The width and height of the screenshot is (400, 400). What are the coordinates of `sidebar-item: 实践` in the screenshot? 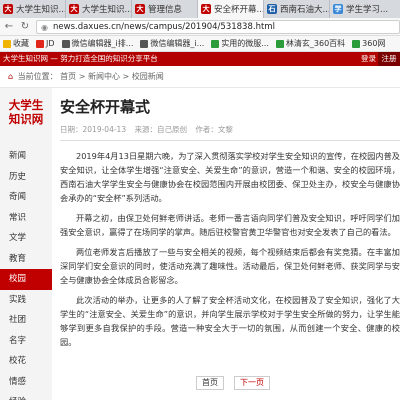 It's located at (26, 300).